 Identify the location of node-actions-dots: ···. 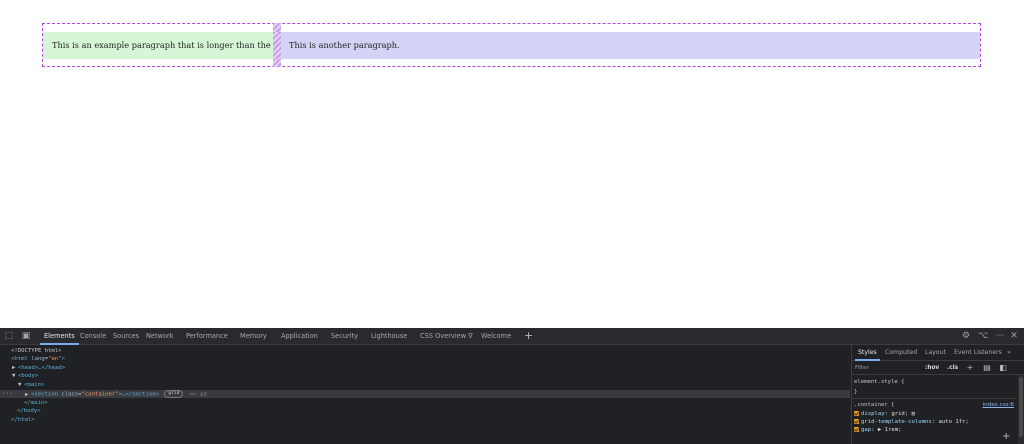
(7, 394).